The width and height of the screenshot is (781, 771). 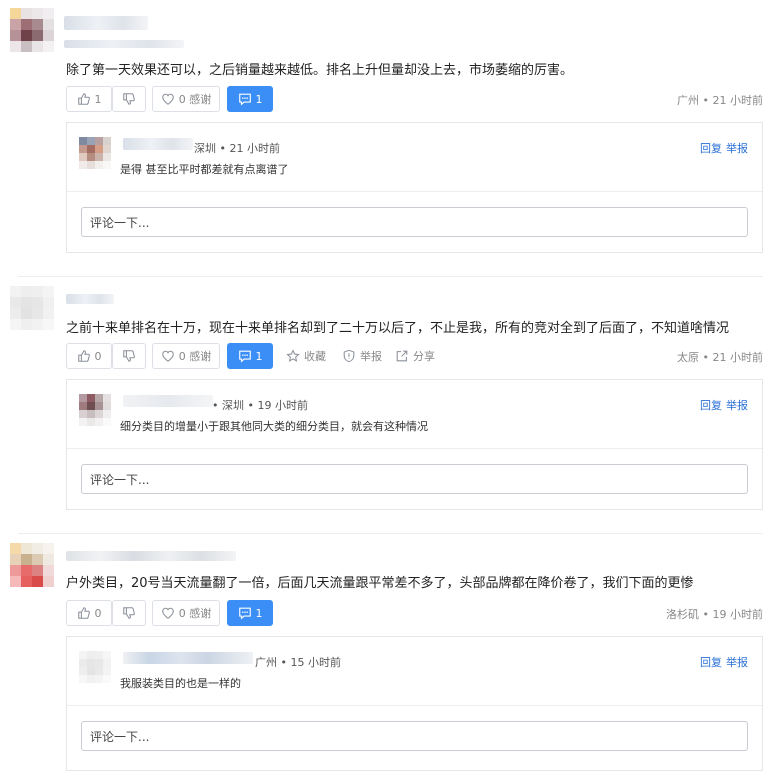 What do you see at coordinates (714, 614) in the screenshot?
I see `comment-meta: 洛杉矶 • 19 小时前` at bounding box center [714, 614].